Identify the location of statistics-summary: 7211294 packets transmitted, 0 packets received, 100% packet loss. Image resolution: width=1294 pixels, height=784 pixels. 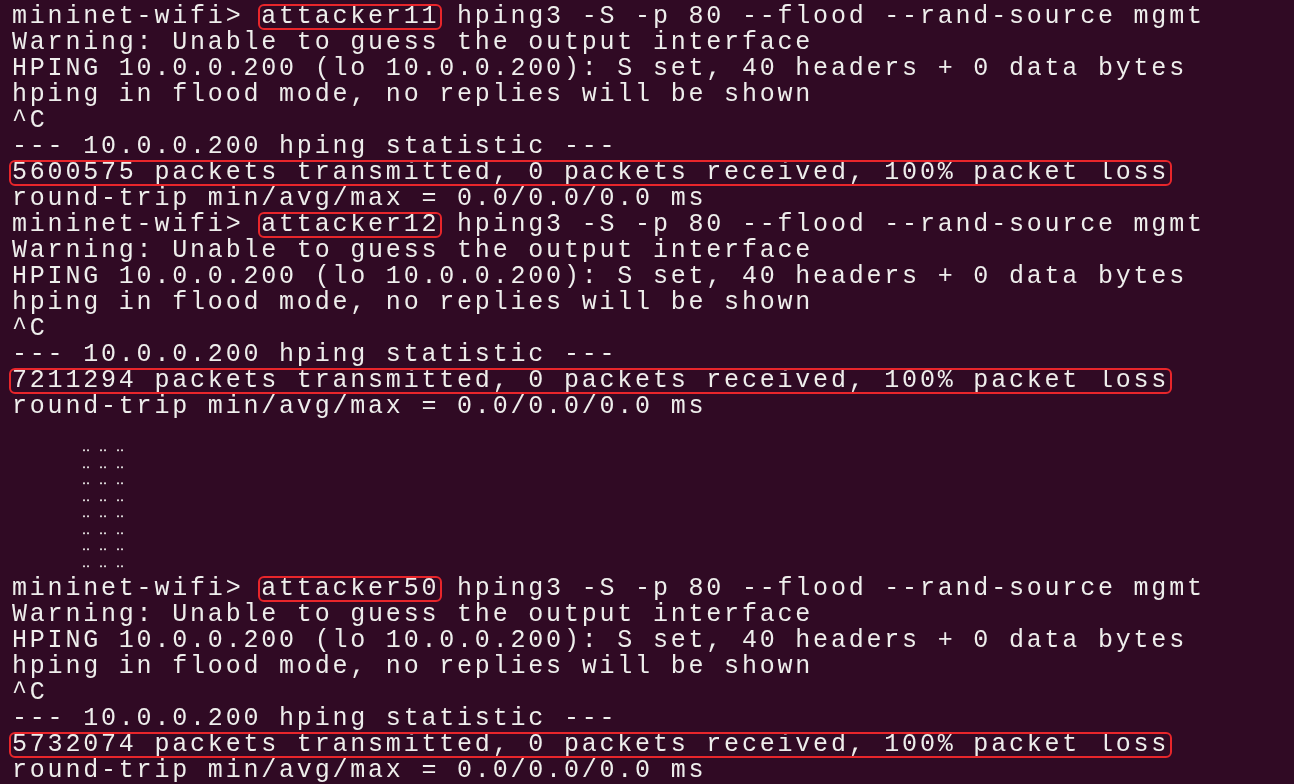
(591, 381).